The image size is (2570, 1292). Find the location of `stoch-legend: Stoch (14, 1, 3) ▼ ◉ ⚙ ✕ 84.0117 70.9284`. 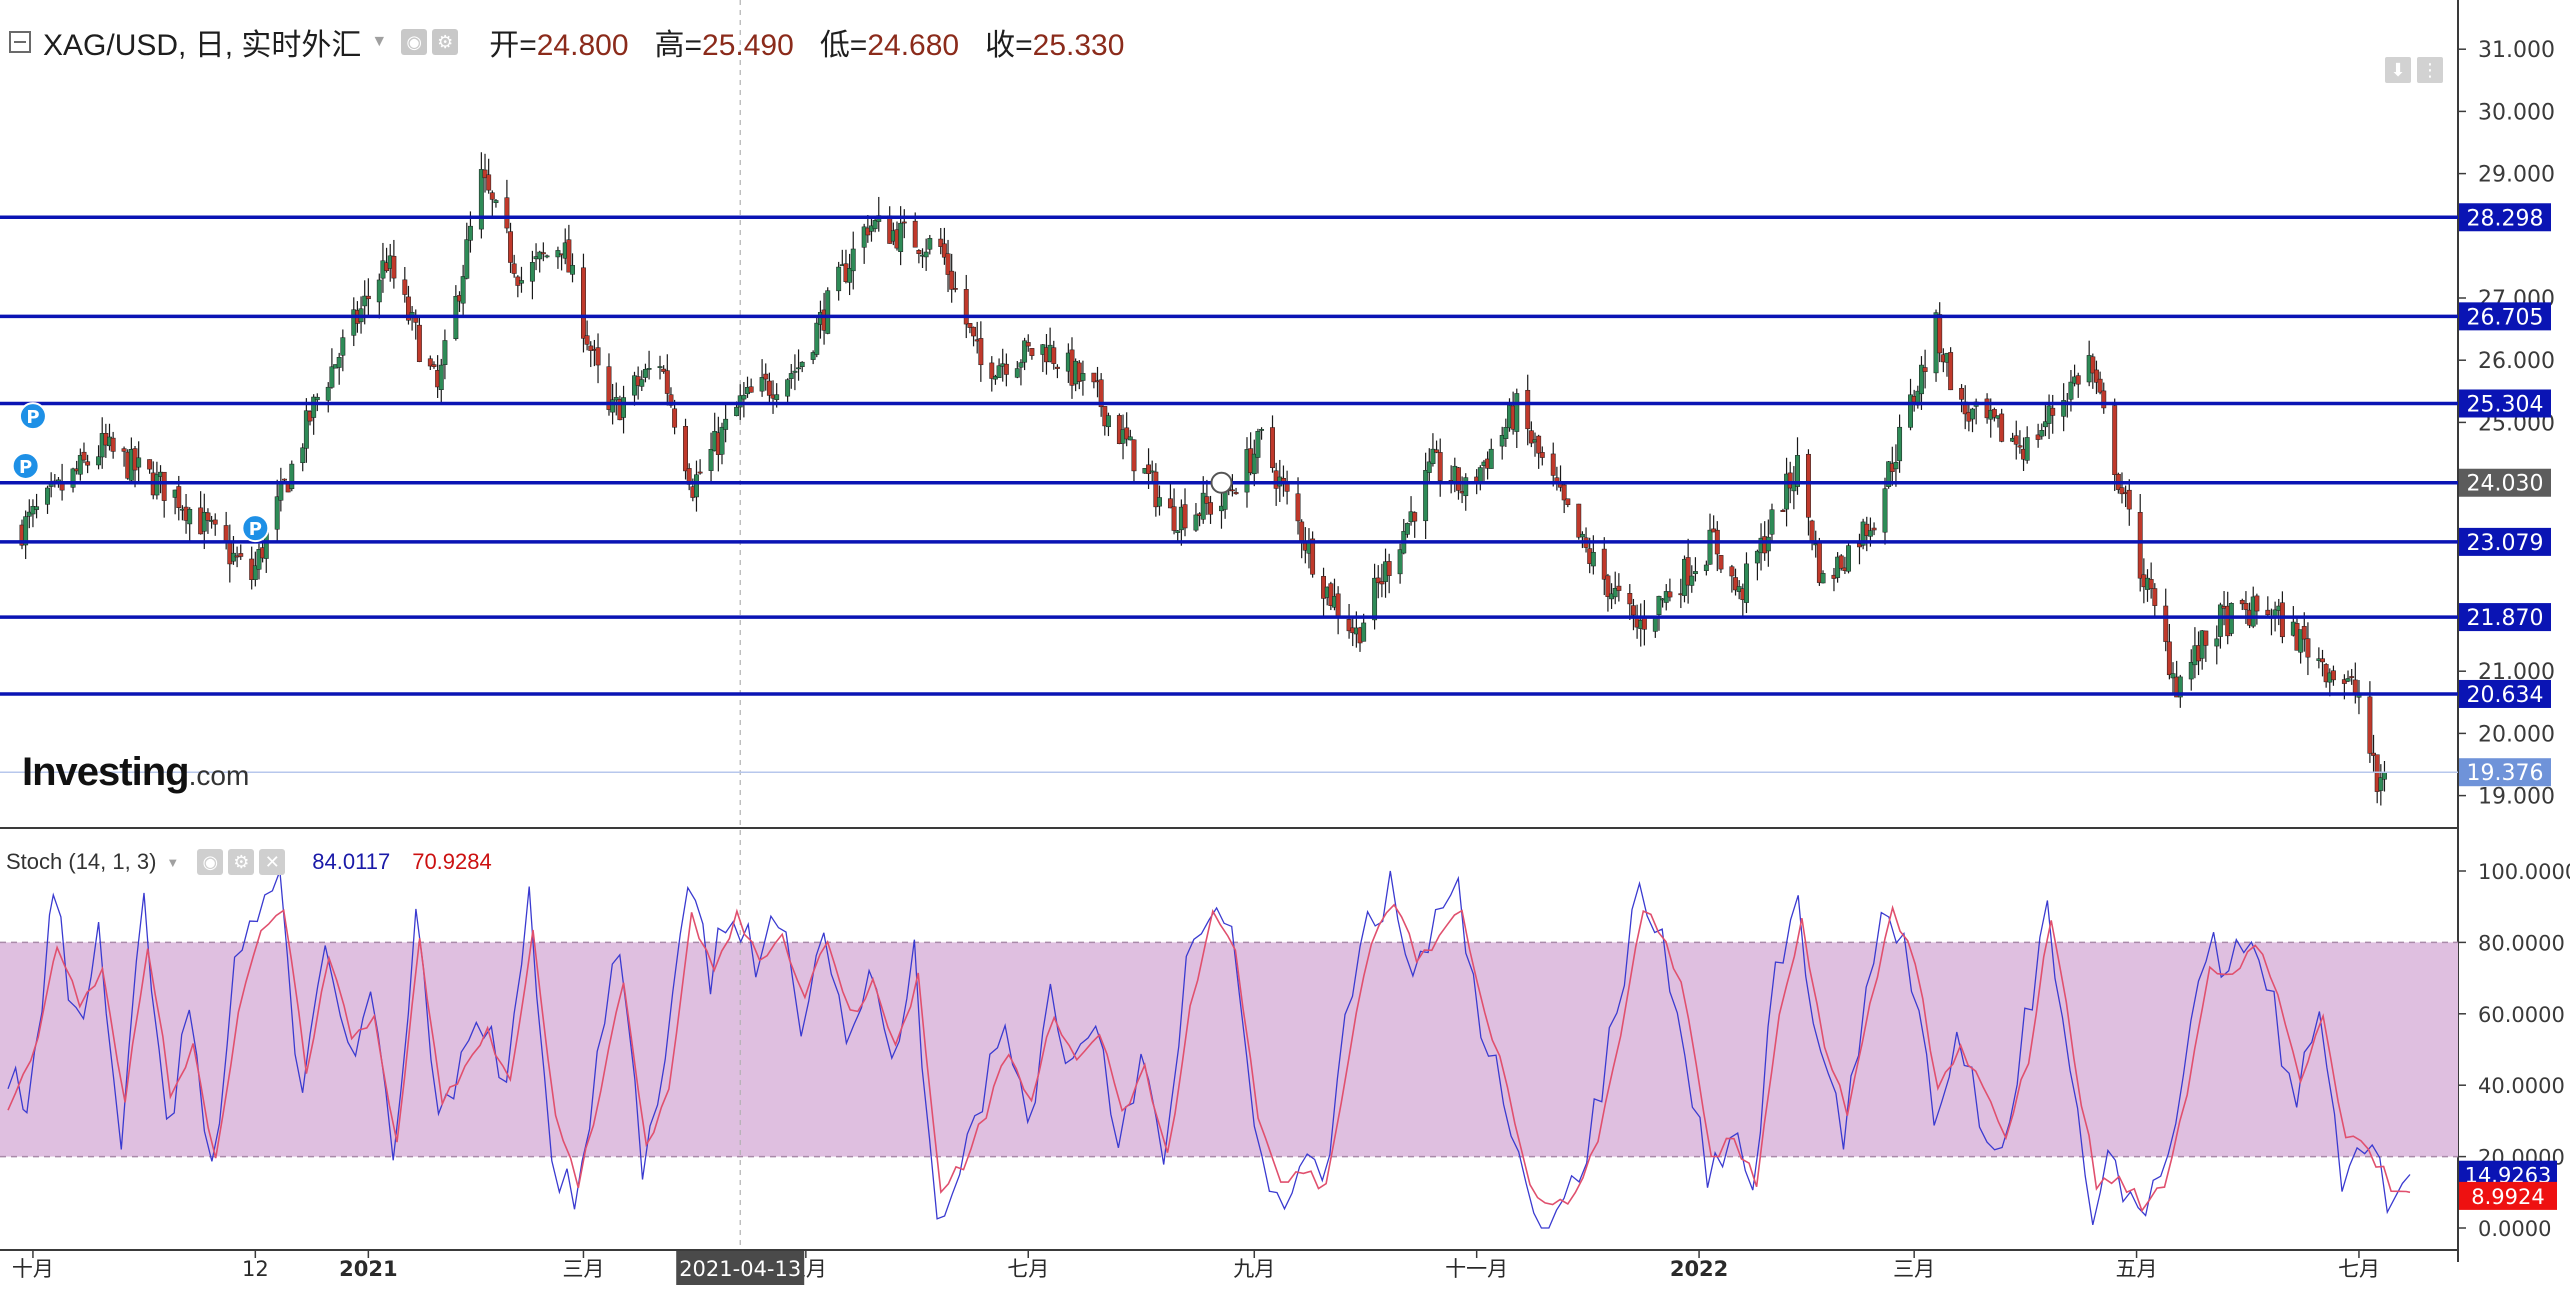

stoch-legend: Stoch (14, 1, 3) ▼ ◉ ⚙ ✕ 84.0117 70.9284 is located at coordinates (249, 862).